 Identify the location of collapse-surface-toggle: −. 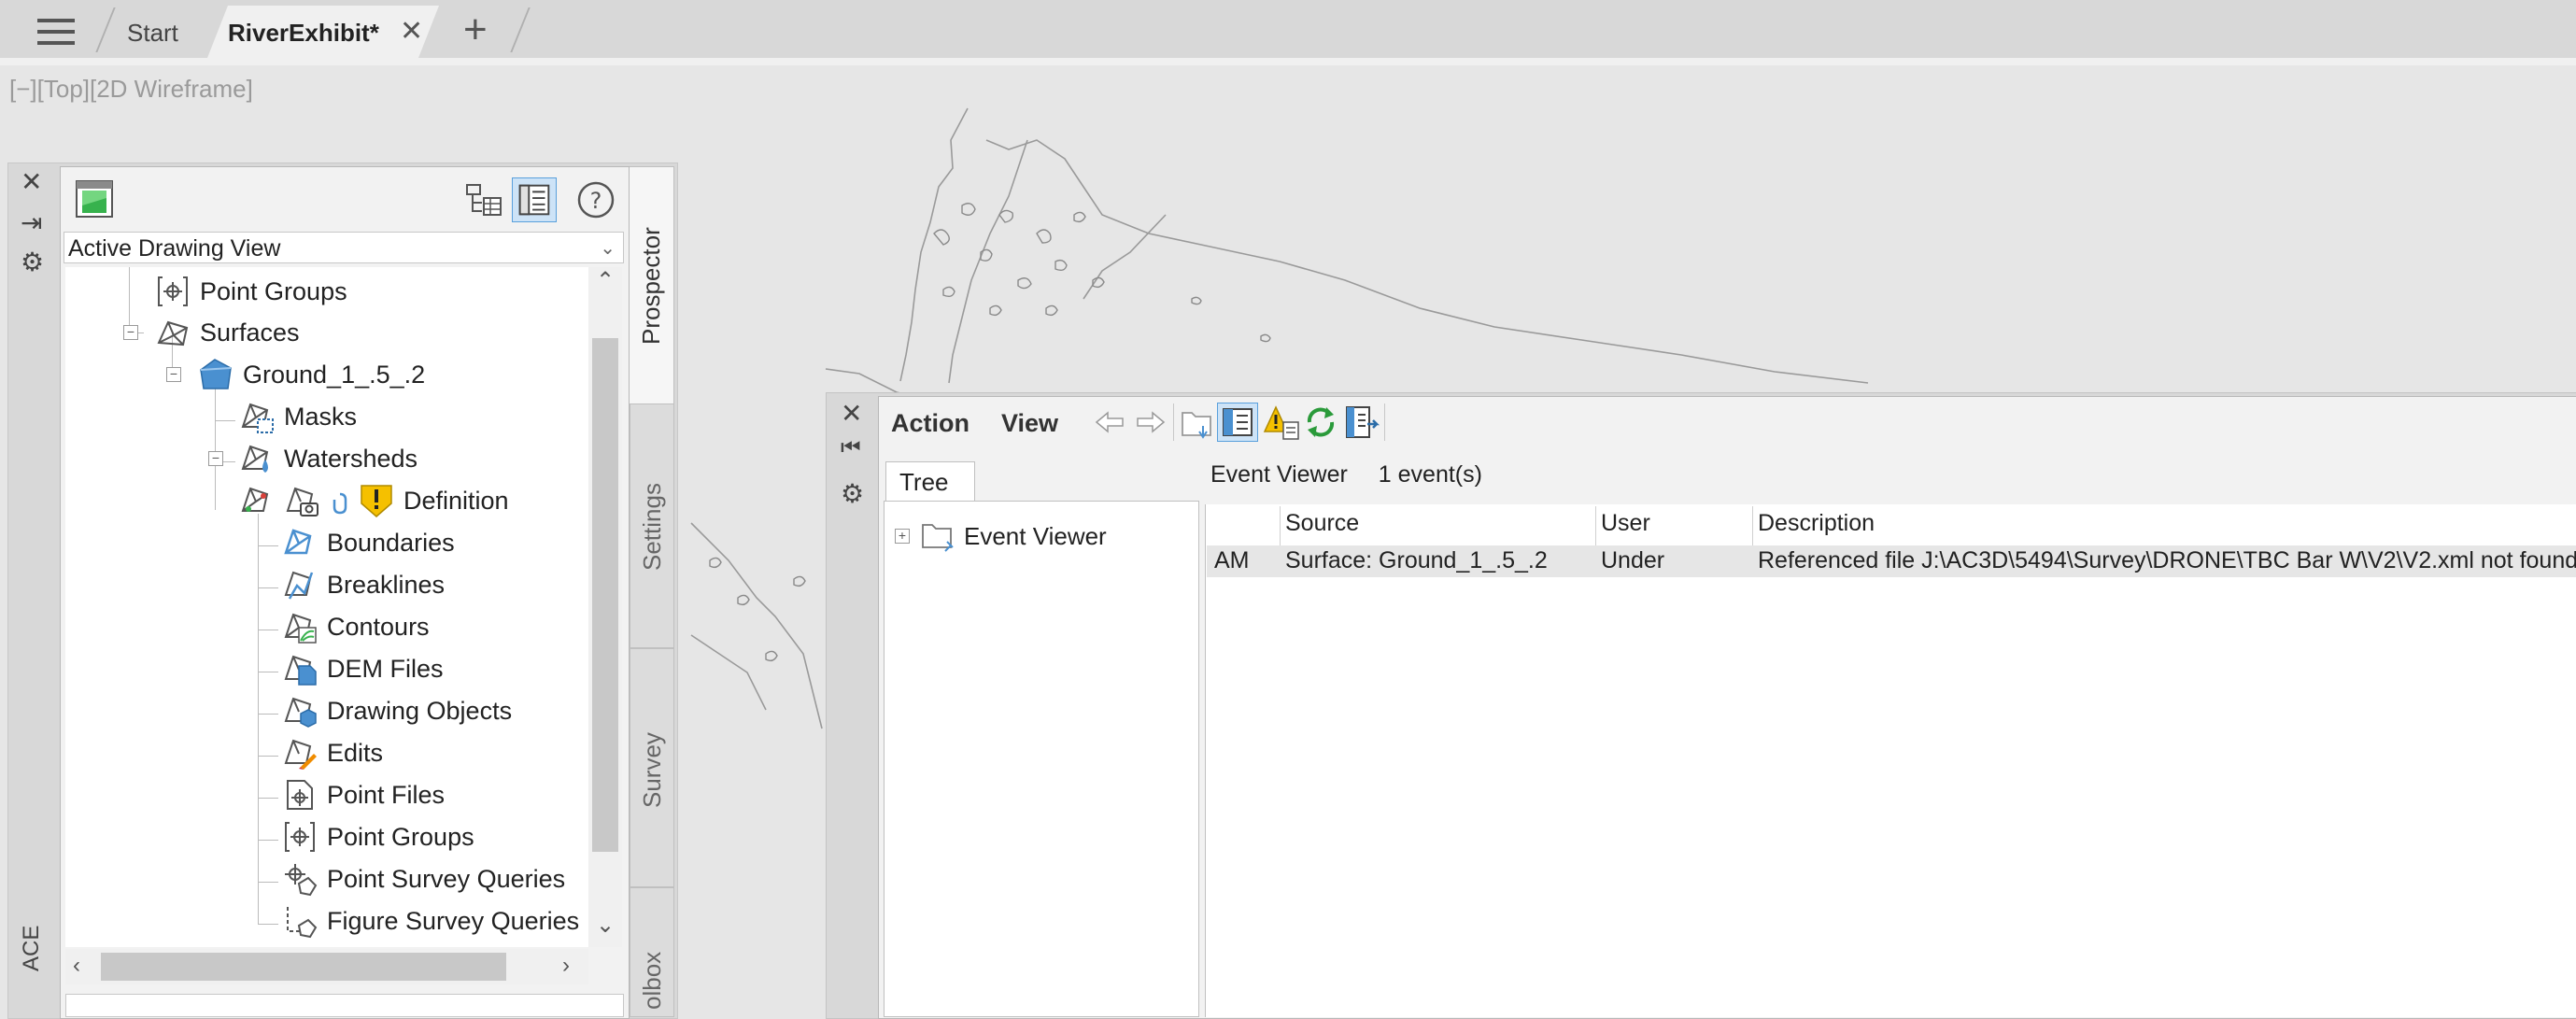
(173, 374).